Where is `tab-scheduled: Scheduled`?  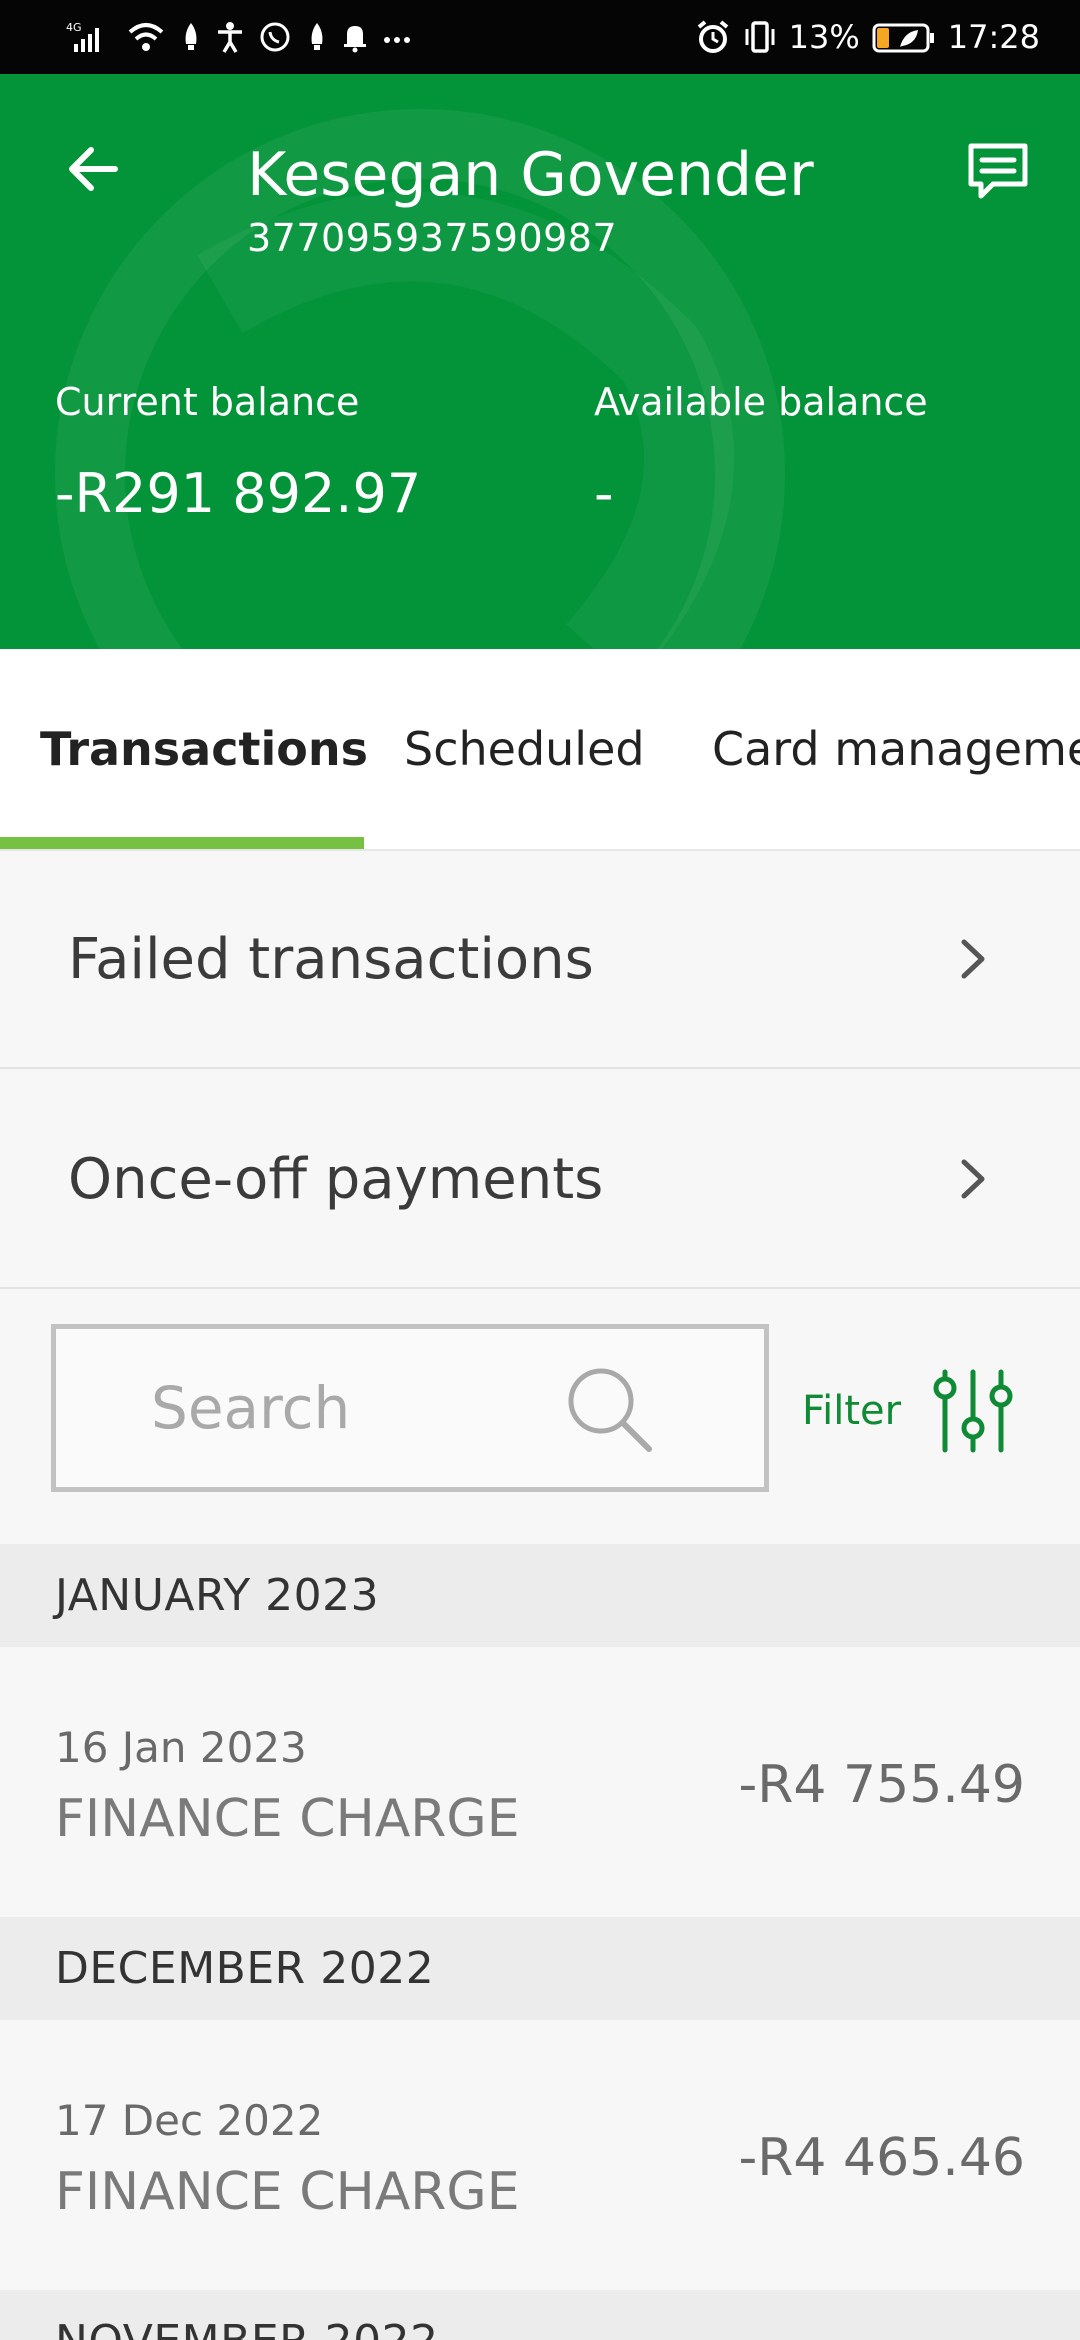 tab-scheduled: Scheduled is located at coordinates (524, 749).